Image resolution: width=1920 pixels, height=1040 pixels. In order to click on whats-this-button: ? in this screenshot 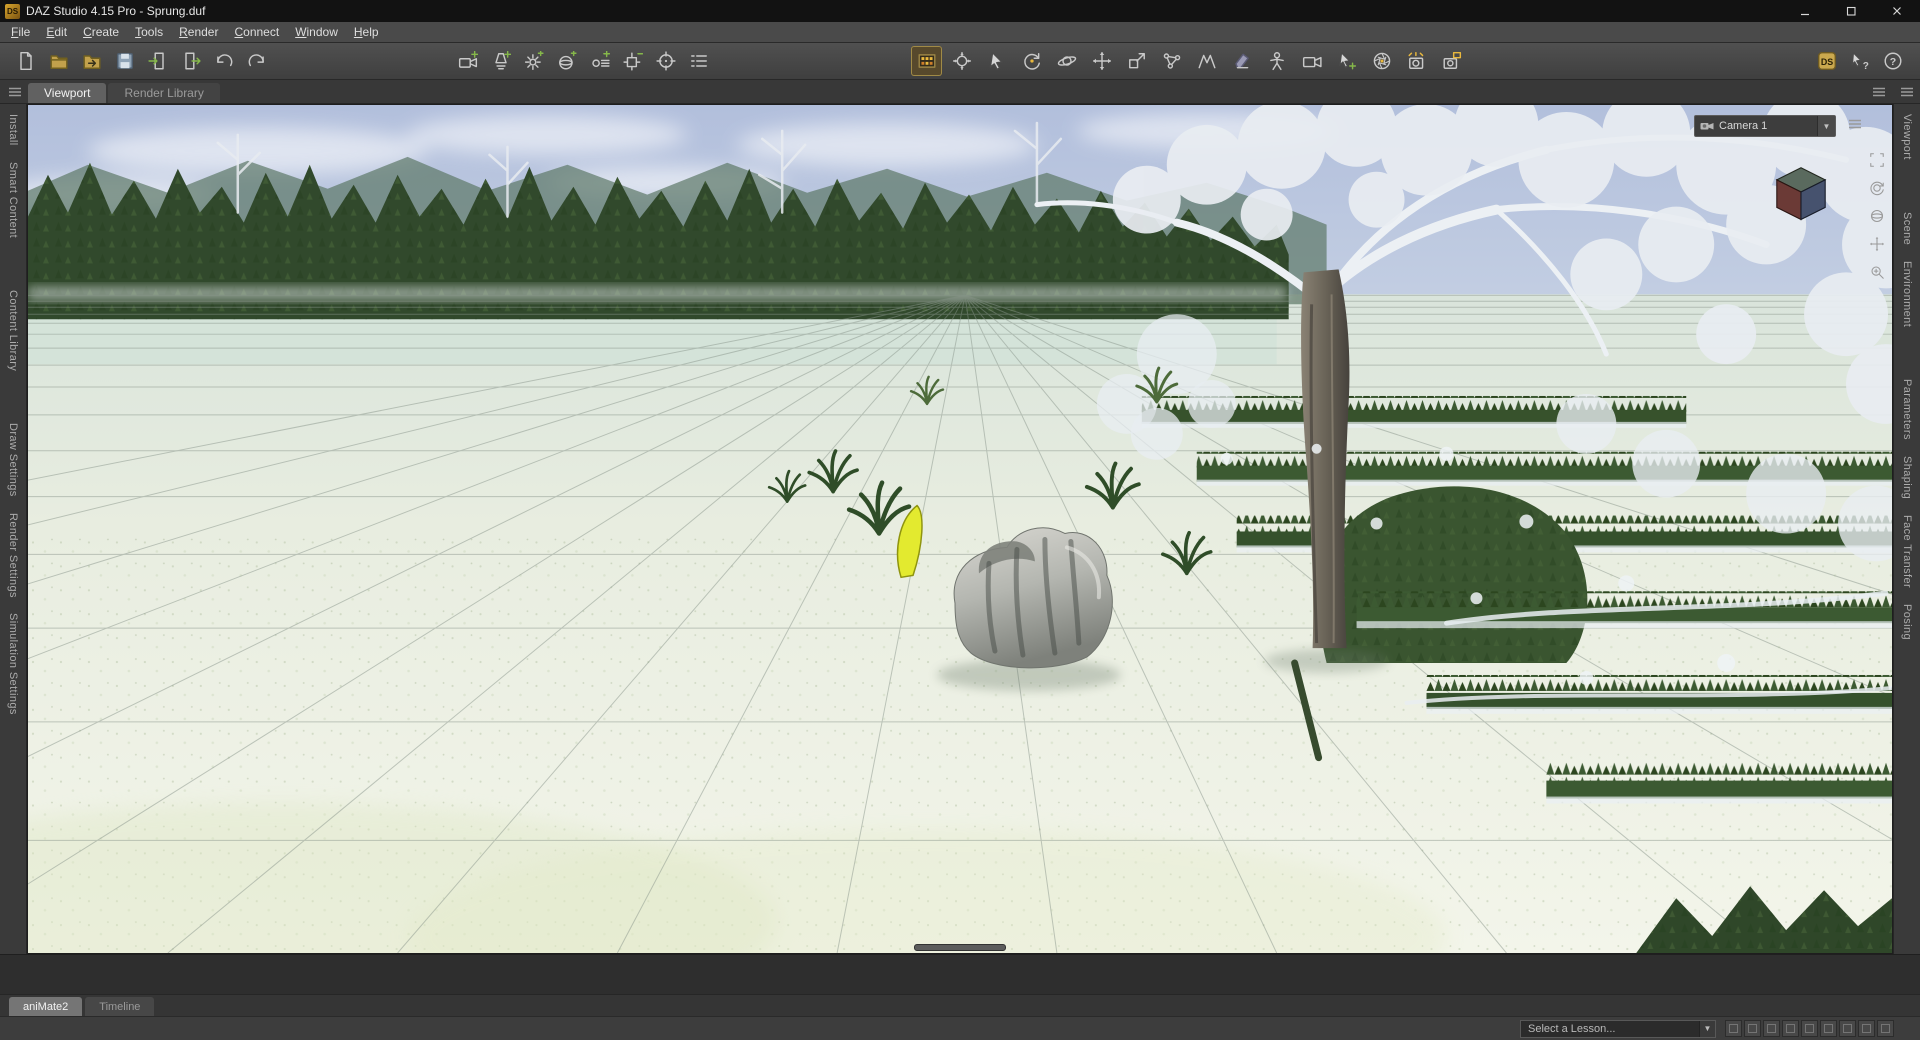, I will do `click(1859, 61)`.